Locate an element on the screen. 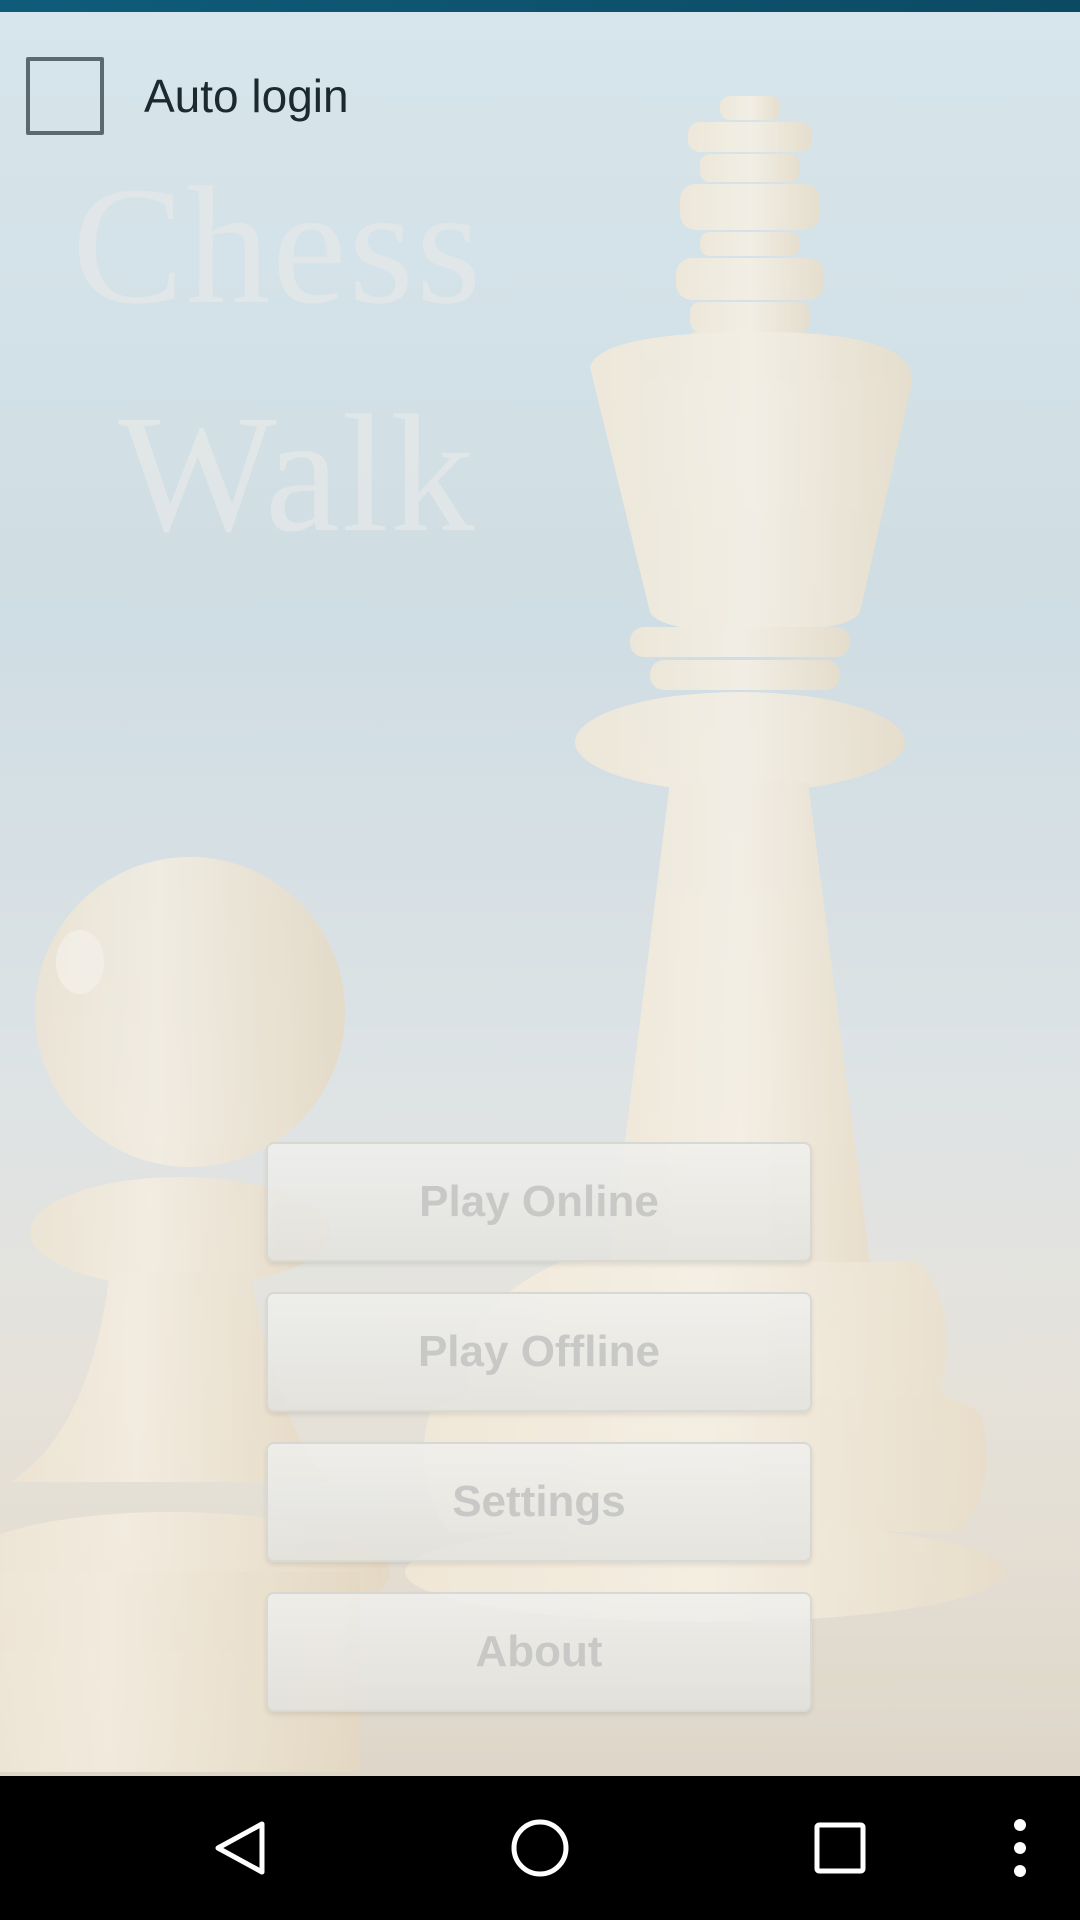 This screenshot has height=1920, width=1080. back-button is located at coordinates (240, 1848).